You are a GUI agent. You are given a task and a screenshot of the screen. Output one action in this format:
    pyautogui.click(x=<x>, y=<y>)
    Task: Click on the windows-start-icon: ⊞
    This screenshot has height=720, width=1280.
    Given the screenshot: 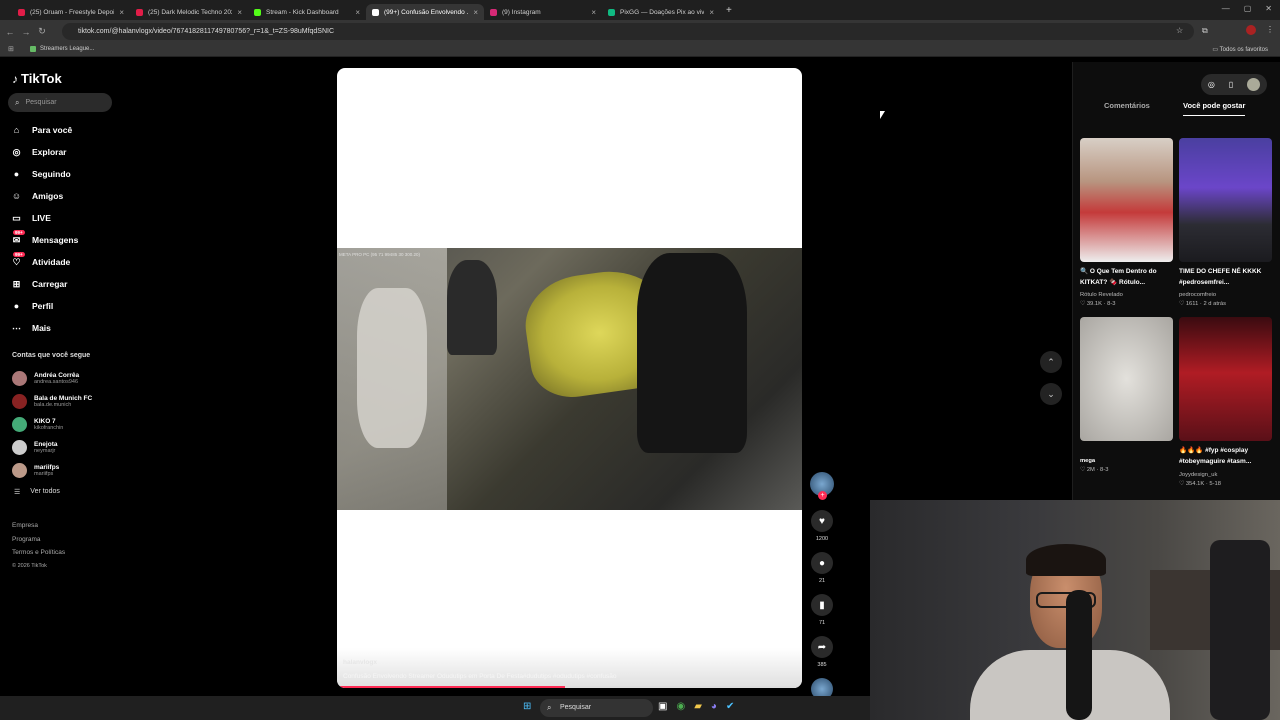 What is the action you would take?
    pyautogui.click(x=527, y=706)
    